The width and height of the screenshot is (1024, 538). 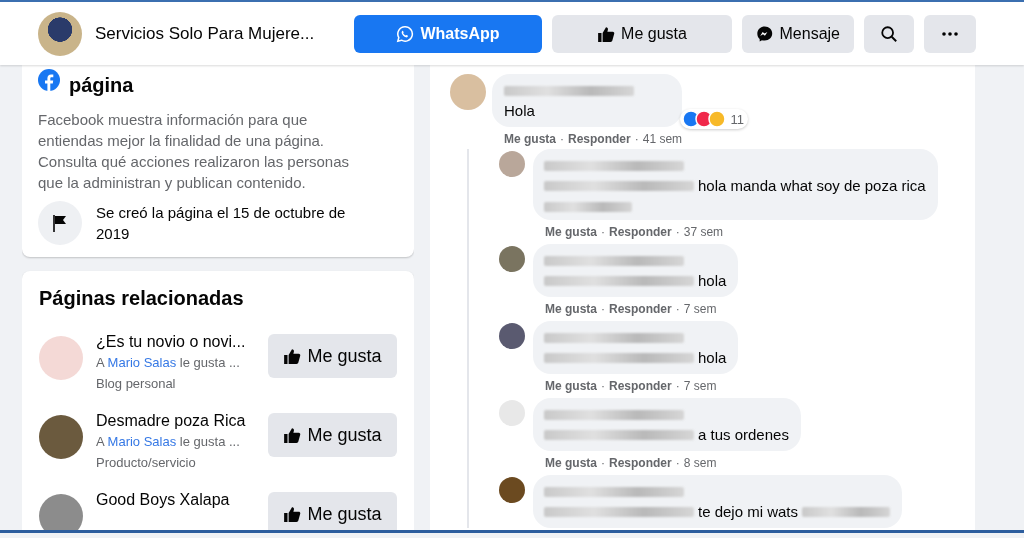 What do you see at coordinates (182, 500) in the screenshot?
I see `page-name: Good Boys Xalapa` at bounding box center [182, 500].